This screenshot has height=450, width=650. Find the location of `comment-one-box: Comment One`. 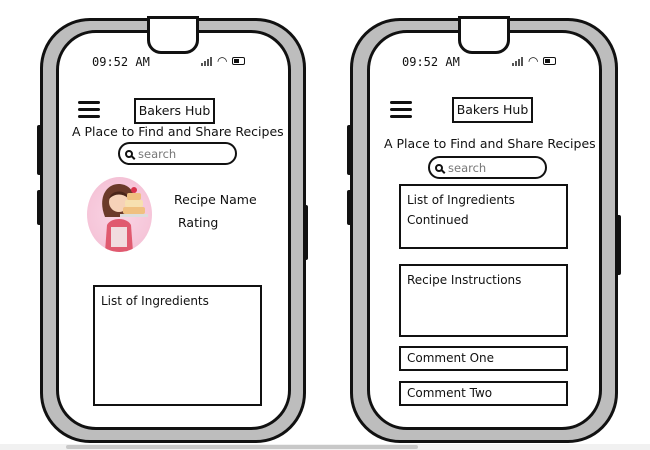

comment-one-box: Comment One is located at coordinates (483, 358).